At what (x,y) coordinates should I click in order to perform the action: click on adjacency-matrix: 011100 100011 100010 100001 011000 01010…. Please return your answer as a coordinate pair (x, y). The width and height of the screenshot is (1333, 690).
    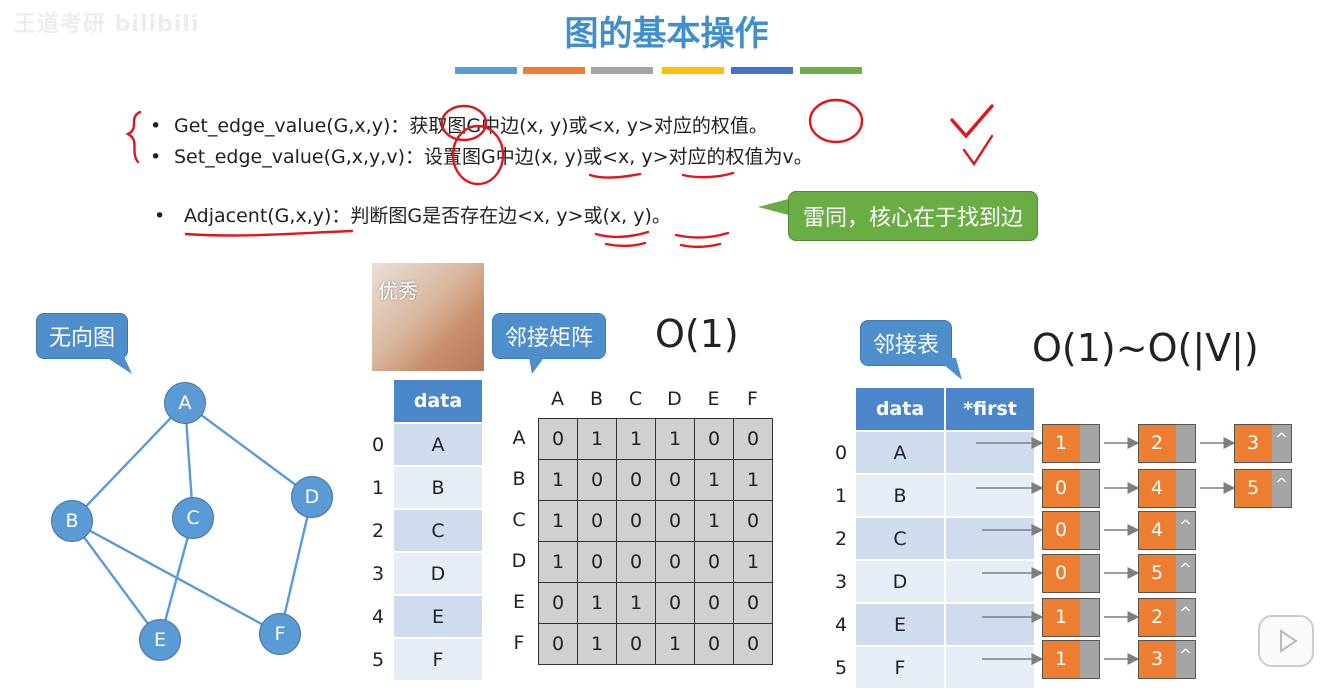
    Looking at the image, I should click on (655, 541).